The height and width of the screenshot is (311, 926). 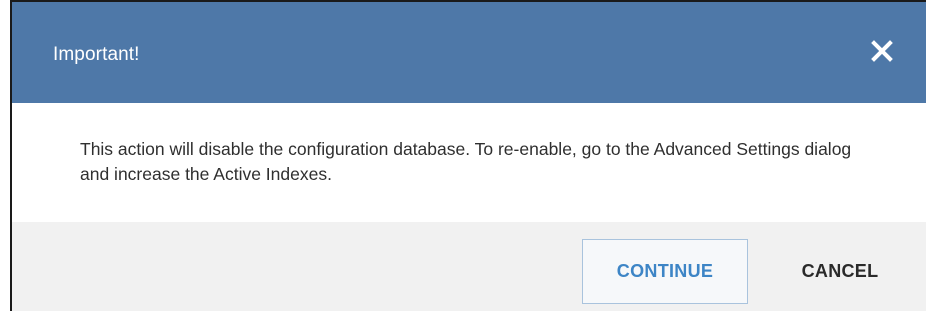 I want to click on continue-button: CONTINUE, so click(x=665, y=271).